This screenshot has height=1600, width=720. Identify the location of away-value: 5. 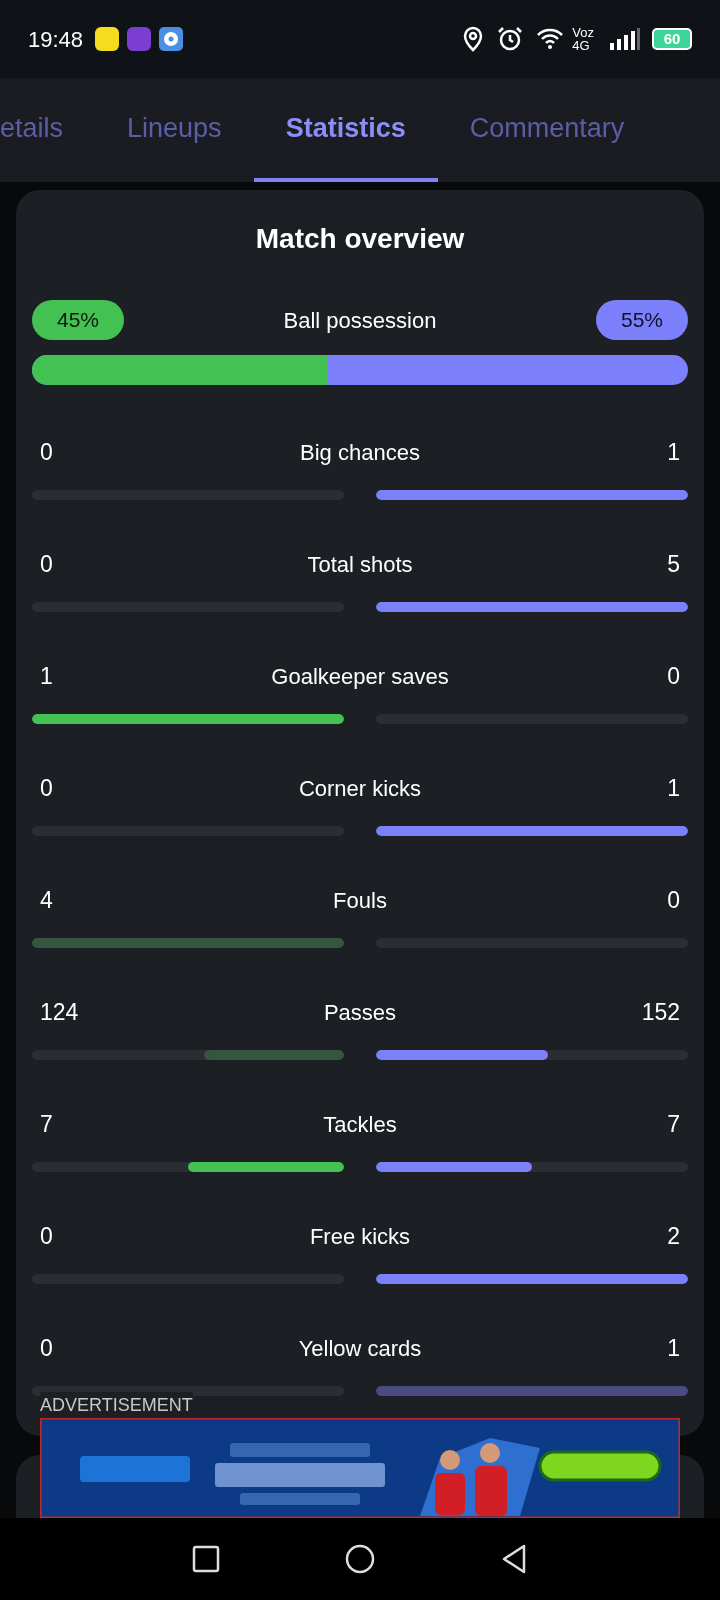
(673, 564).